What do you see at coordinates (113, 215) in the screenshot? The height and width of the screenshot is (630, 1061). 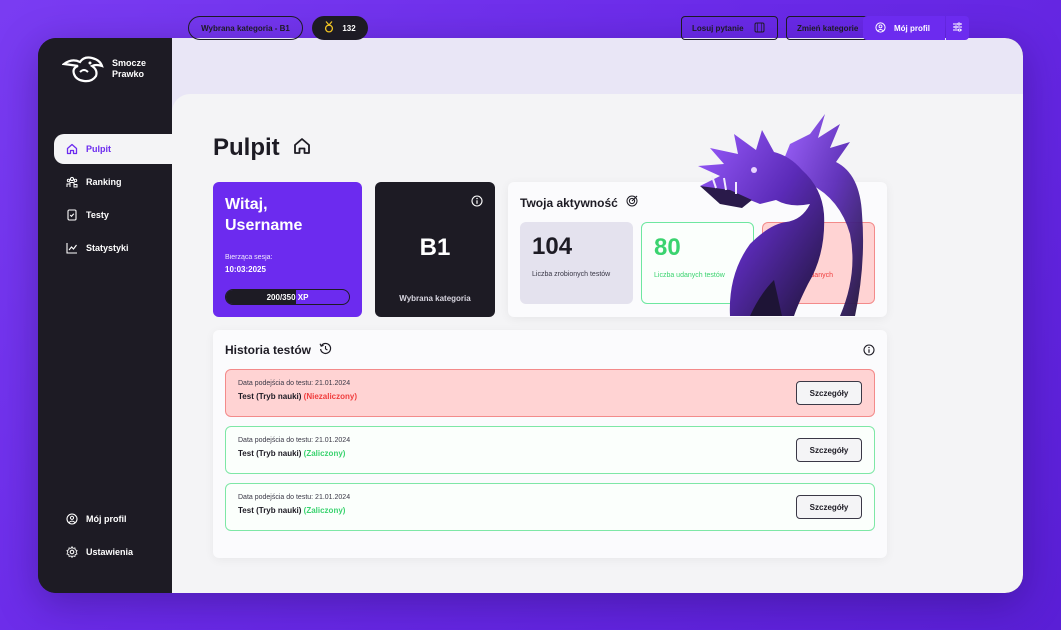 I see `sidebar-item-testy: Testy` at bounding box center [113, 215].